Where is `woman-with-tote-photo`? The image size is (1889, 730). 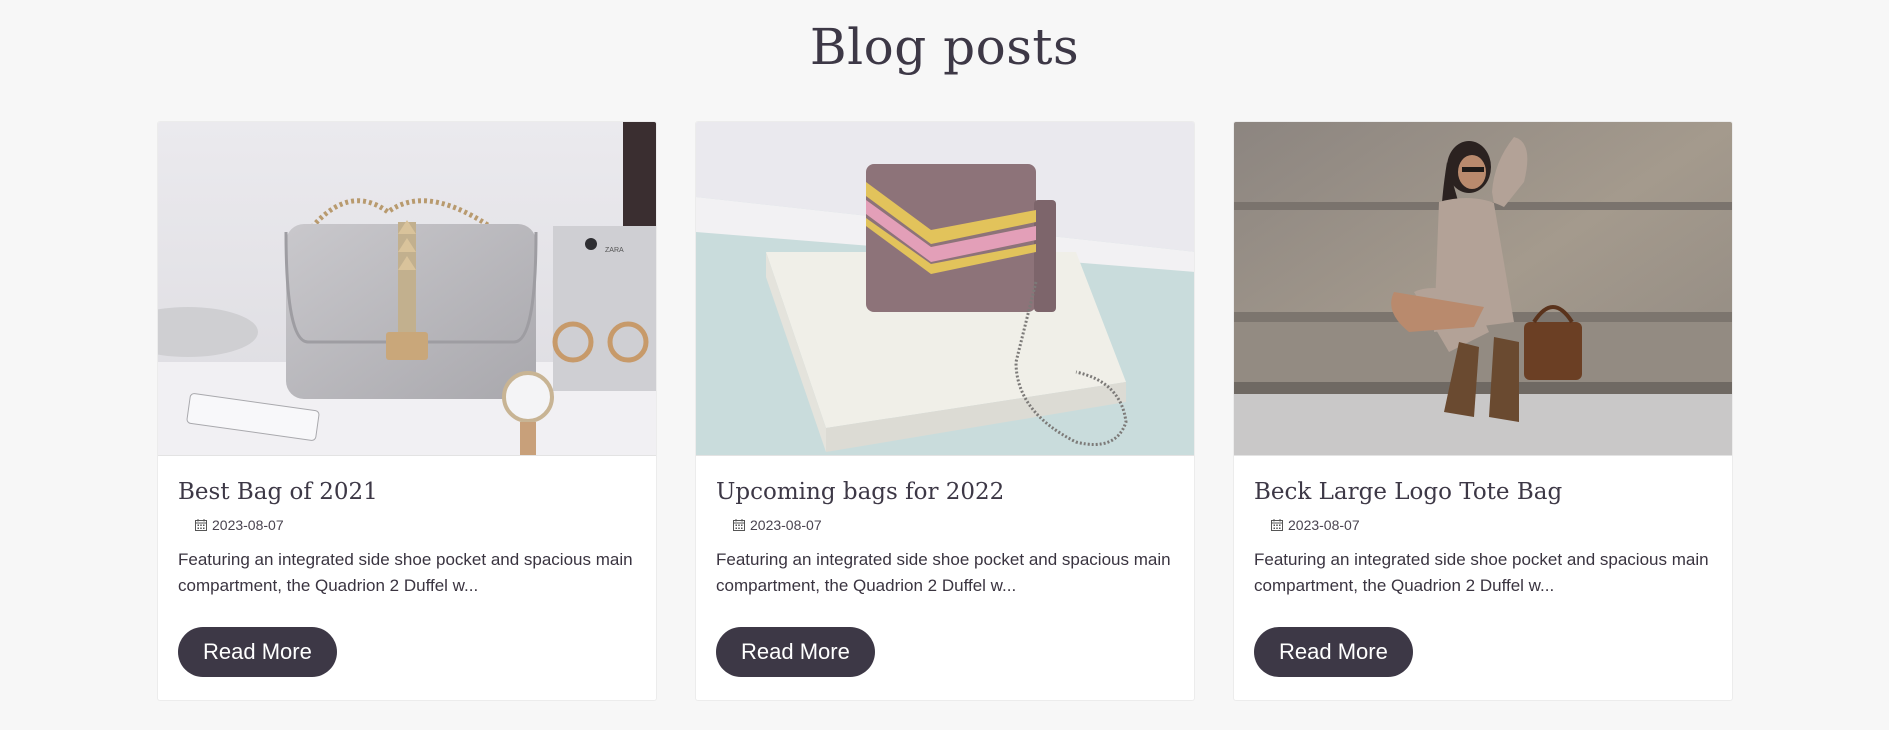 woman-with-tote-photo is located at coordinates (1483, 288).